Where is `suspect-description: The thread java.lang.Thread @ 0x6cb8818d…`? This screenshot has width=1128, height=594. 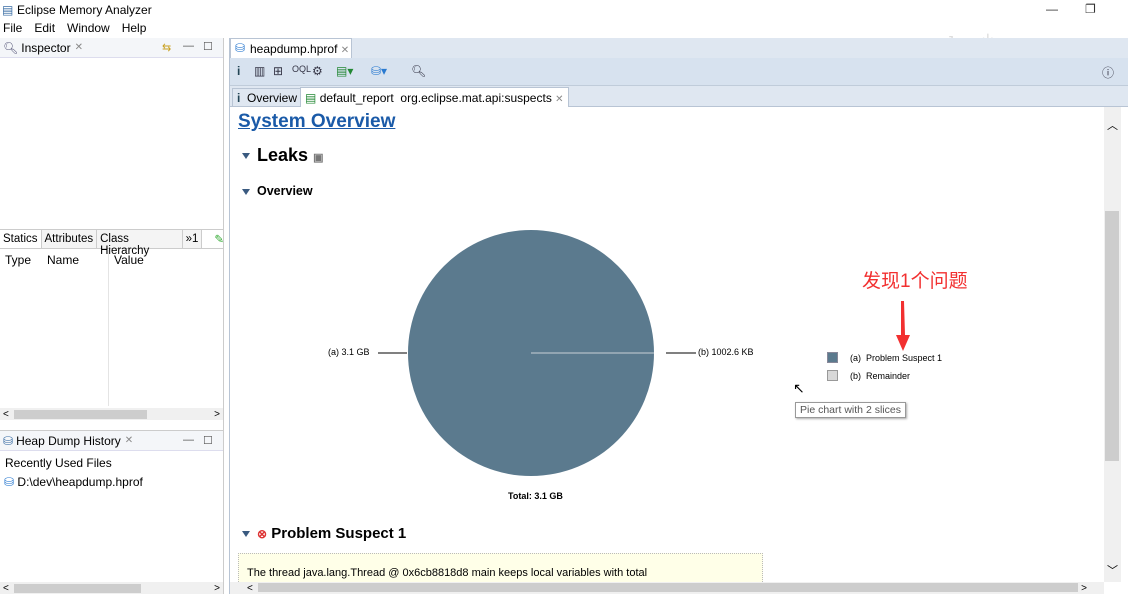
suspect-description: The thread java.lang.Thread @ 0x6cb8818d… is located at coordinates (500, 567).